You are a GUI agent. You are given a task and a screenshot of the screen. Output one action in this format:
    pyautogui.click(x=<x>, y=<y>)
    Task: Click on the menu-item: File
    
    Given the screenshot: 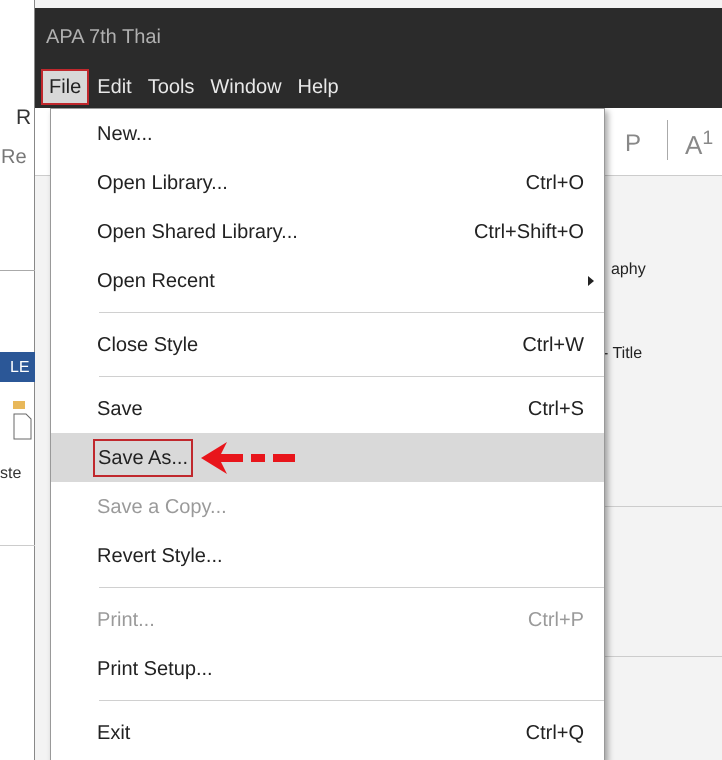 What is the action you would take?
    pyautogui.click(x=65, y=86)
    